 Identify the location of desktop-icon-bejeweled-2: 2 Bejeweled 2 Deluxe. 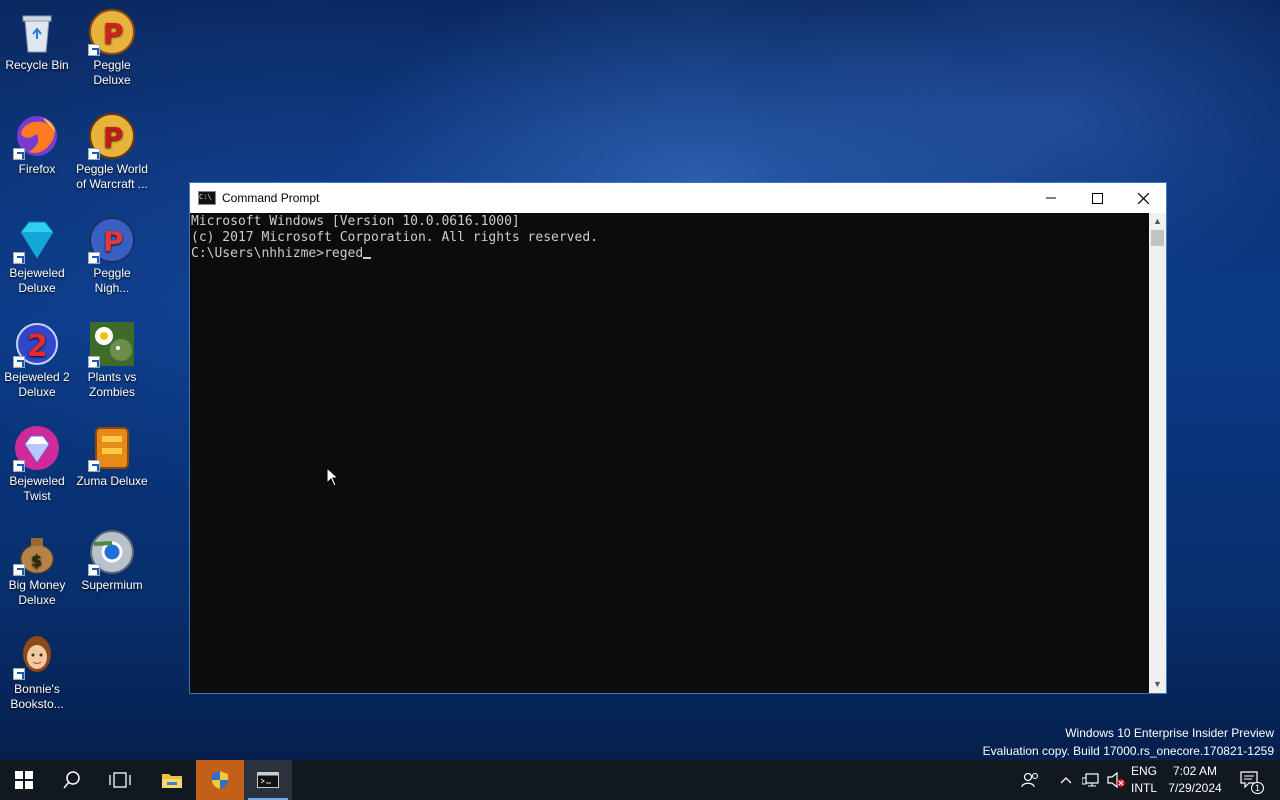
(37, 360).